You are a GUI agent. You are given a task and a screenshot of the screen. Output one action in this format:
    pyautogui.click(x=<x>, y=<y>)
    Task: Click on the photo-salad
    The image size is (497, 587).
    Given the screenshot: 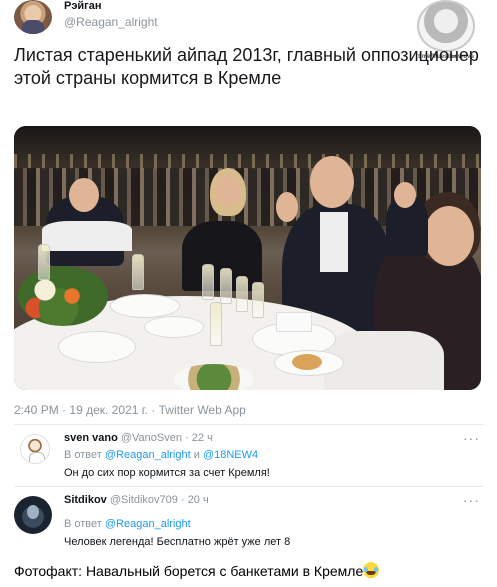 What is the action you would take?
    pyautogui.click(x=214, y=377)
    